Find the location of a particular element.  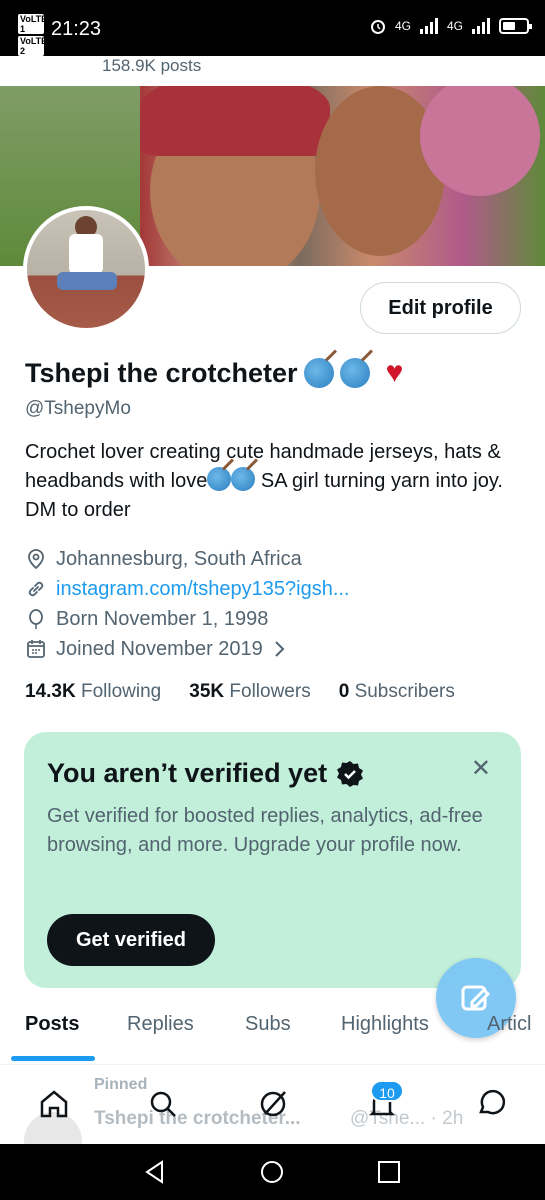

user-handle: @TshepyMo is located at coordinates (78, 408).